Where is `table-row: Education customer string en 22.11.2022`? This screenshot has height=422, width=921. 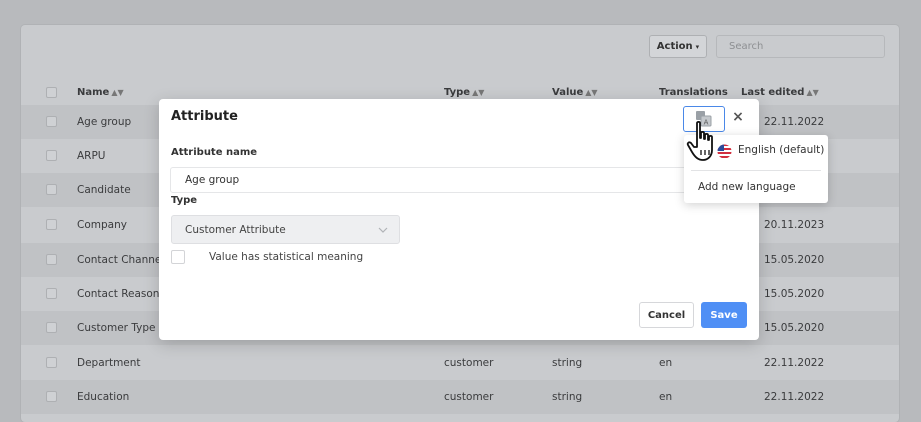
table-row: Education customer string en 22.11.2022 is located at coordinates (460, 397).